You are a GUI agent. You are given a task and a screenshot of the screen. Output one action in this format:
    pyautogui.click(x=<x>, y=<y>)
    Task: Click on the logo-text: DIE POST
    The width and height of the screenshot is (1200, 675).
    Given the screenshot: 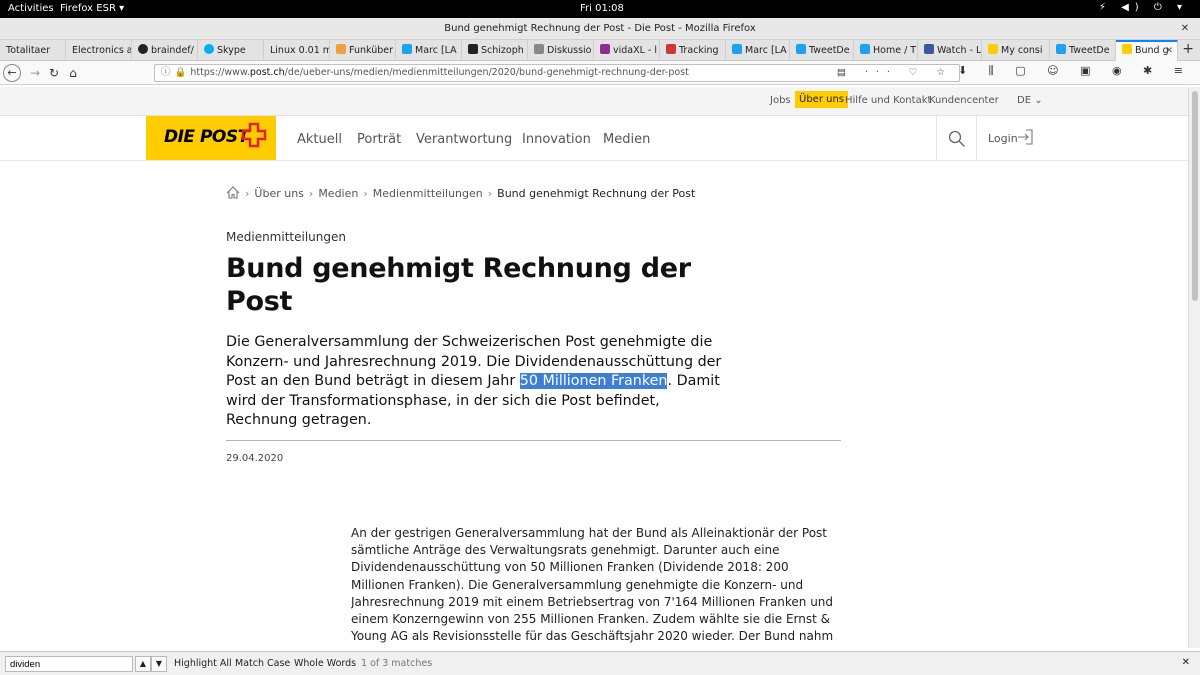 What is the action you would take?
    pyautogui.click(x=206, y=137)
    